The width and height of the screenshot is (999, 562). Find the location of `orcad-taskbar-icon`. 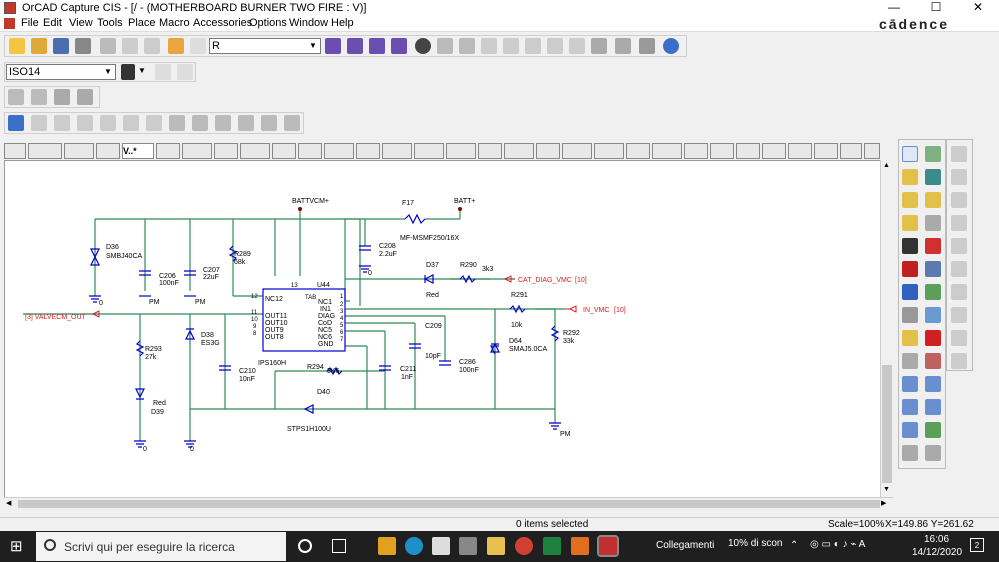

orcad-taskbar-icon is located at coordinates (608, 546).